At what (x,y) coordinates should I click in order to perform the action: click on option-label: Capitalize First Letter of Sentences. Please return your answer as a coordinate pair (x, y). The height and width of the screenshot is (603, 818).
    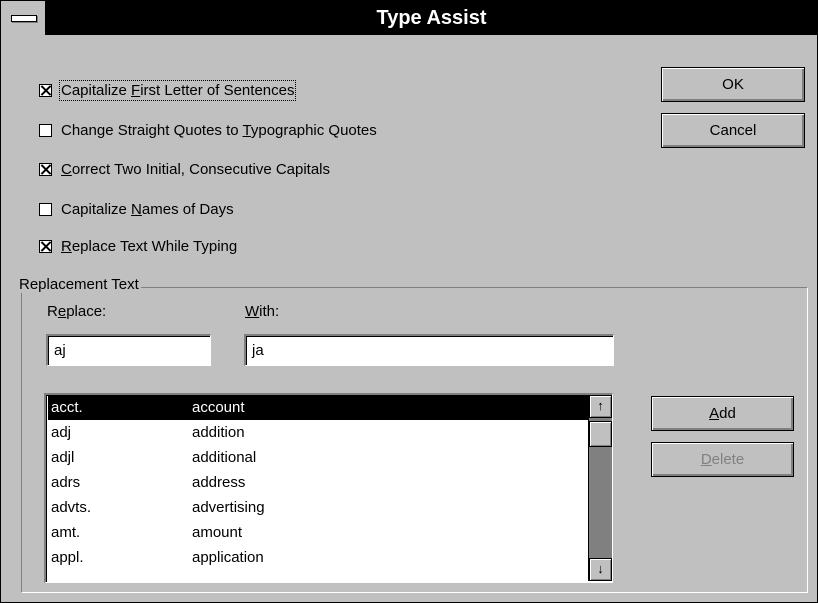
    Looking at the image, I should click on (177, 90).